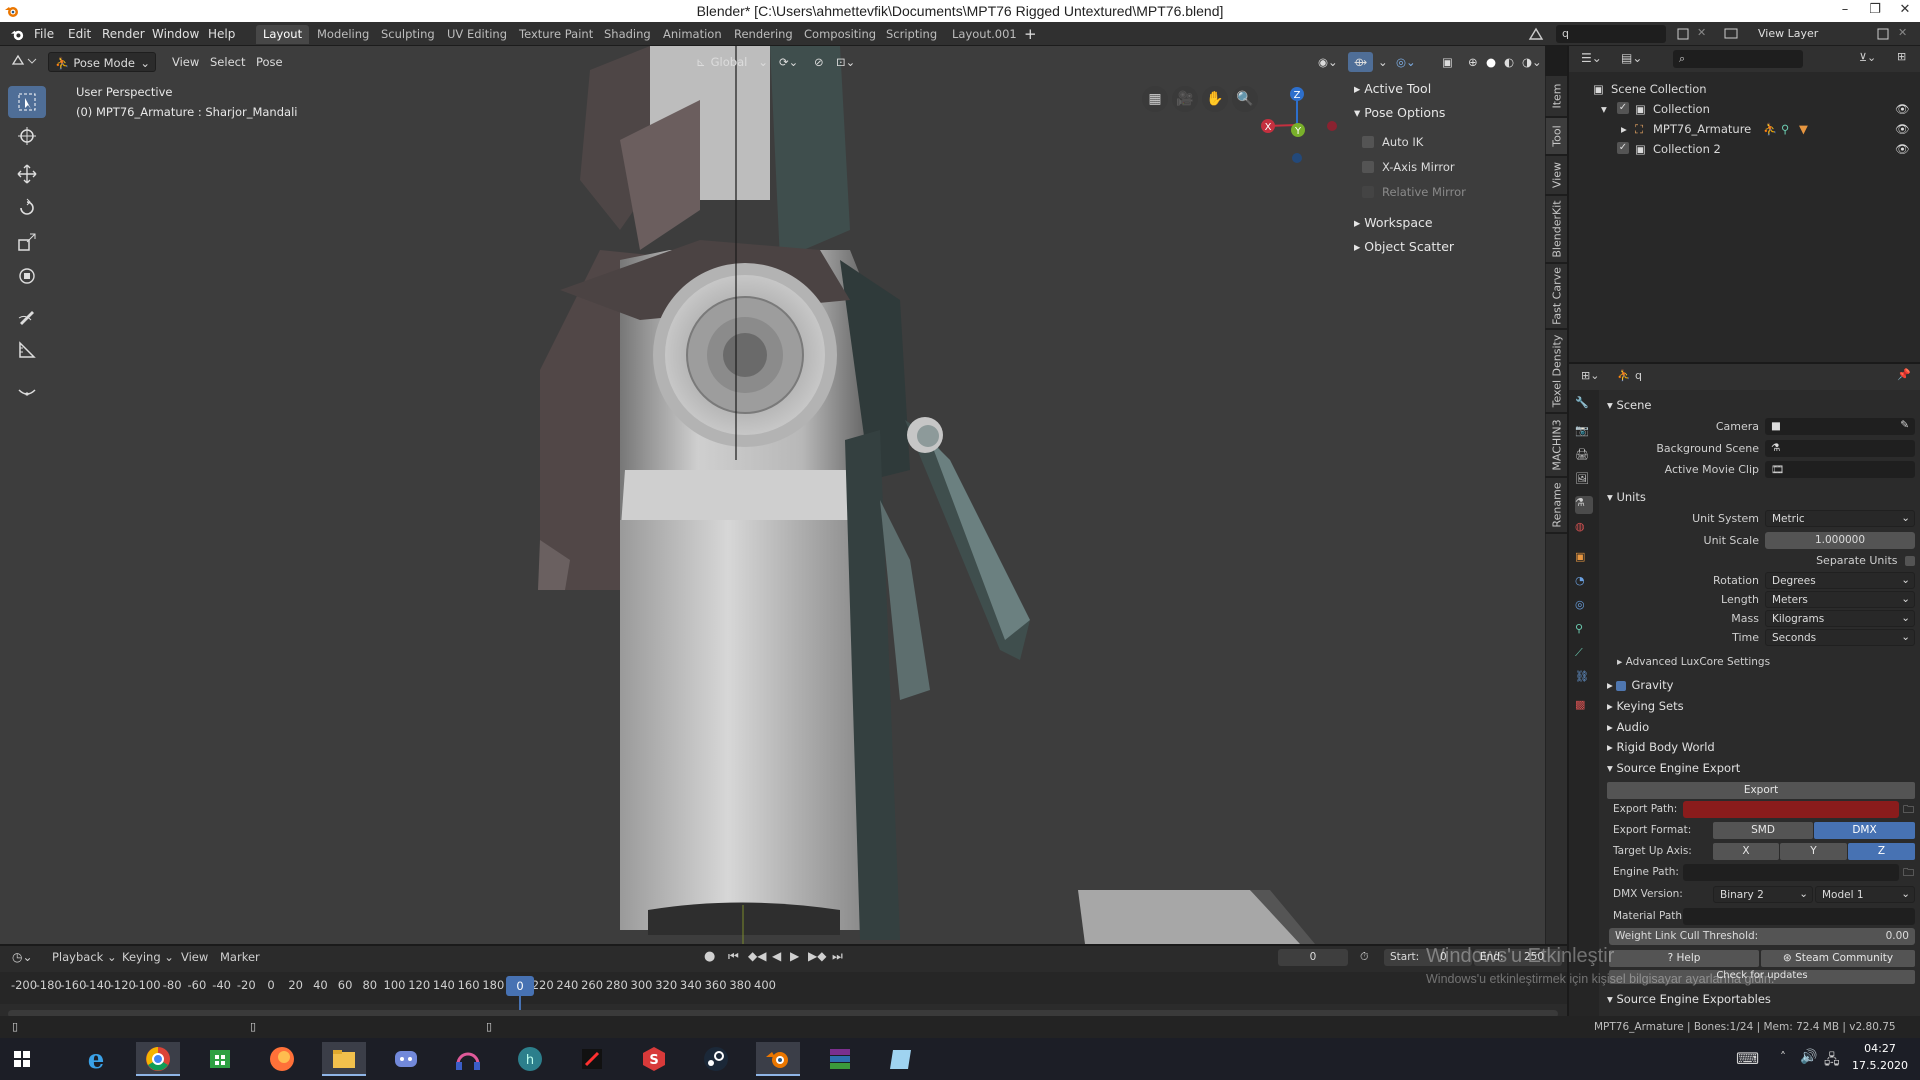 This screenshot has height=1080, width=1920. Describe the element at coordinates (1673, 768) in the screenshot. I see `source-engine-export-header: ▾ Source Engine Export` at that location.